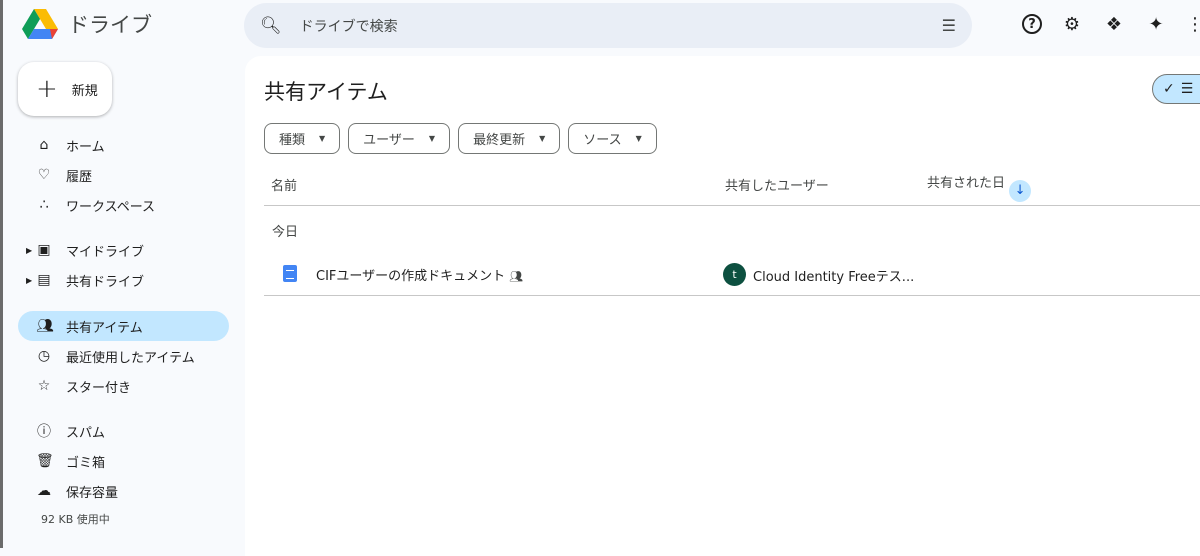  Describe the element at coordinates (284, 184) in the screenshot. I see `column-name: 名前` at that location.